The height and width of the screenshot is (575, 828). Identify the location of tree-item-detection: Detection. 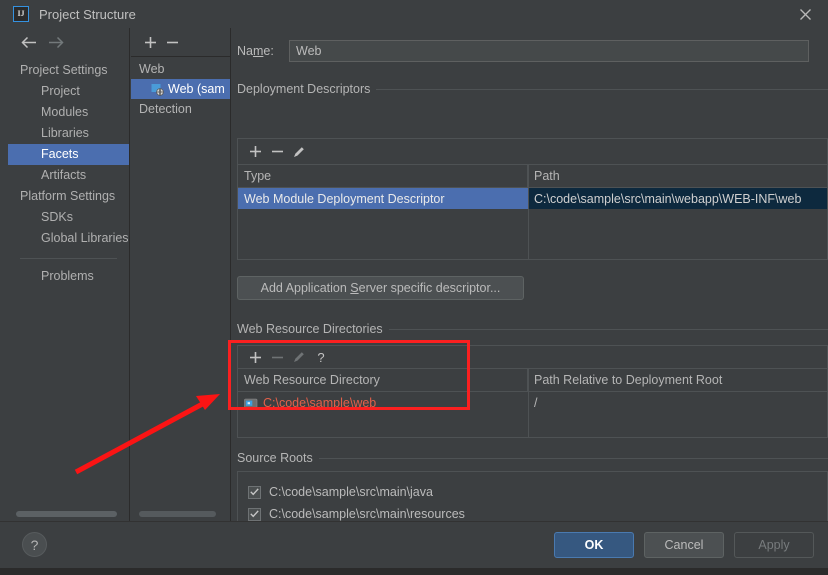
(180, 109).